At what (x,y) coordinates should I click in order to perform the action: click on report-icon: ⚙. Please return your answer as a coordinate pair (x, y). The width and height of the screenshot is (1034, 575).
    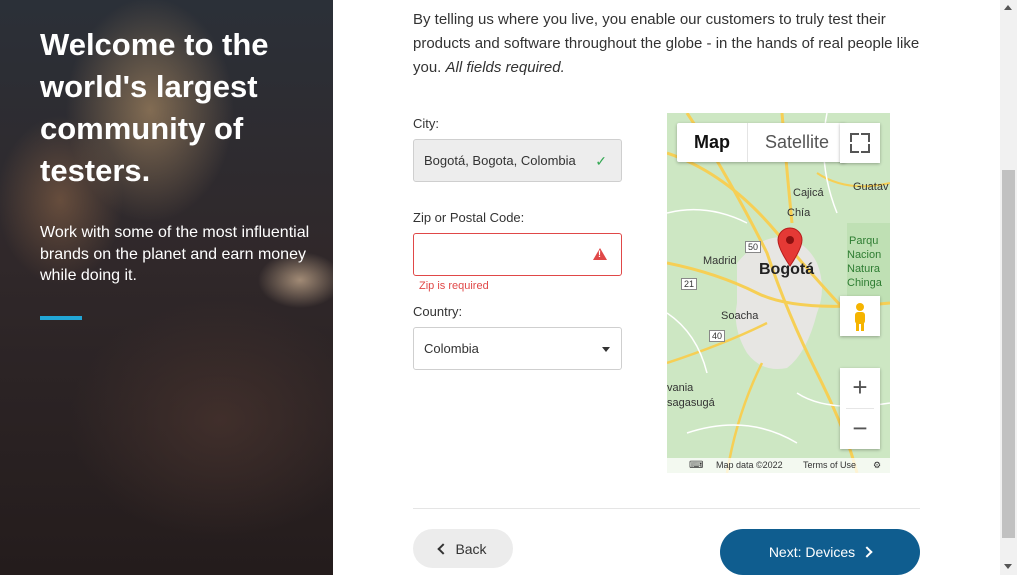
    Looking at the image, I should click on (877, 465).